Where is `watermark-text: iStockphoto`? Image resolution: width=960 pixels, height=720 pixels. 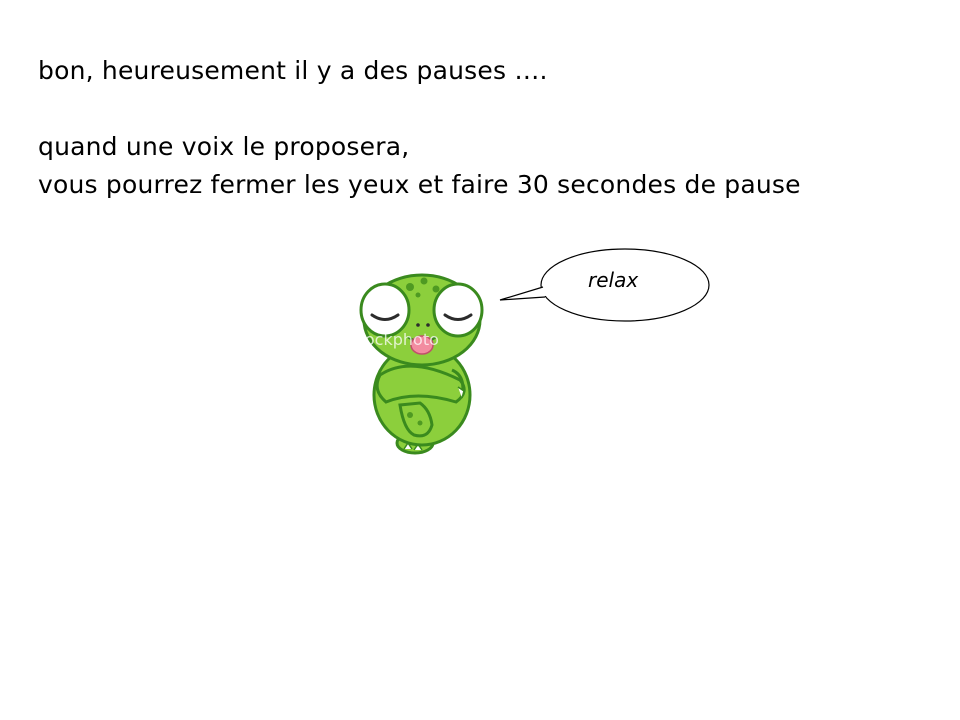 watermark-text: iStockphoto is located at coordinates (391, 339).